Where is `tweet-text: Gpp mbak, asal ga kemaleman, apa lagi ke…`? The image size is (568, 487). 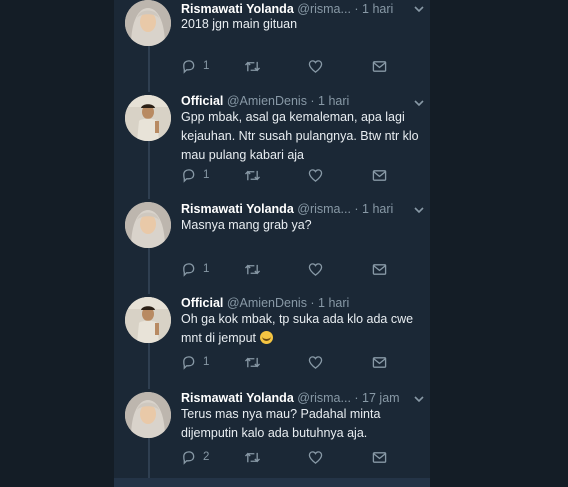
tweet-text: Gpp mbak, asal ga kemaleman, apa lagi ke… is located at coordinates (300, 136).